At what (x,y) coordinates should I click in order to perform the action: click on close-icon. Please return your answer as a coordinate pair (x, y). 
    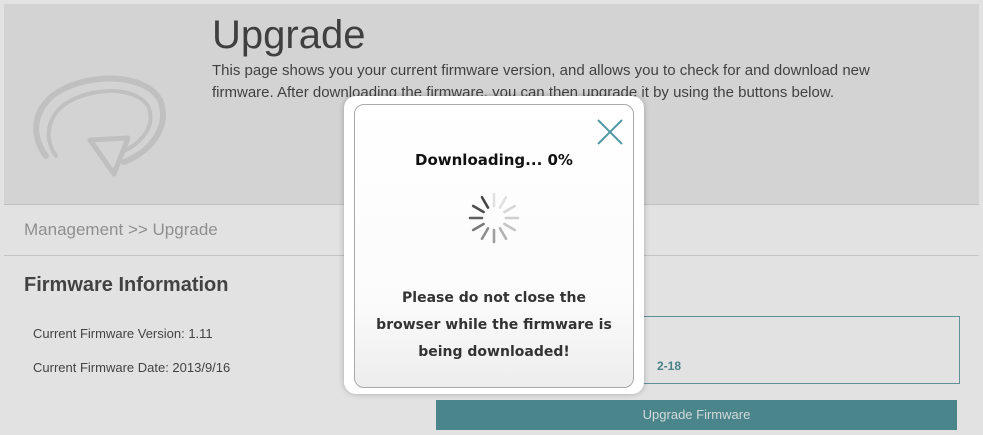
    Looking at the image, I should click on (610, 132).